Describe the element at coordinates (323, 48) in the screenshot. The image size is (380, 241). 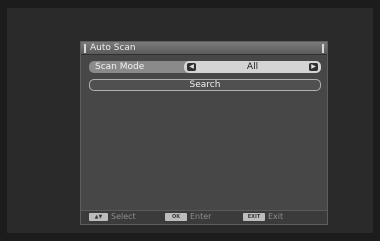
I see `title-bar-right-notch` at that location.